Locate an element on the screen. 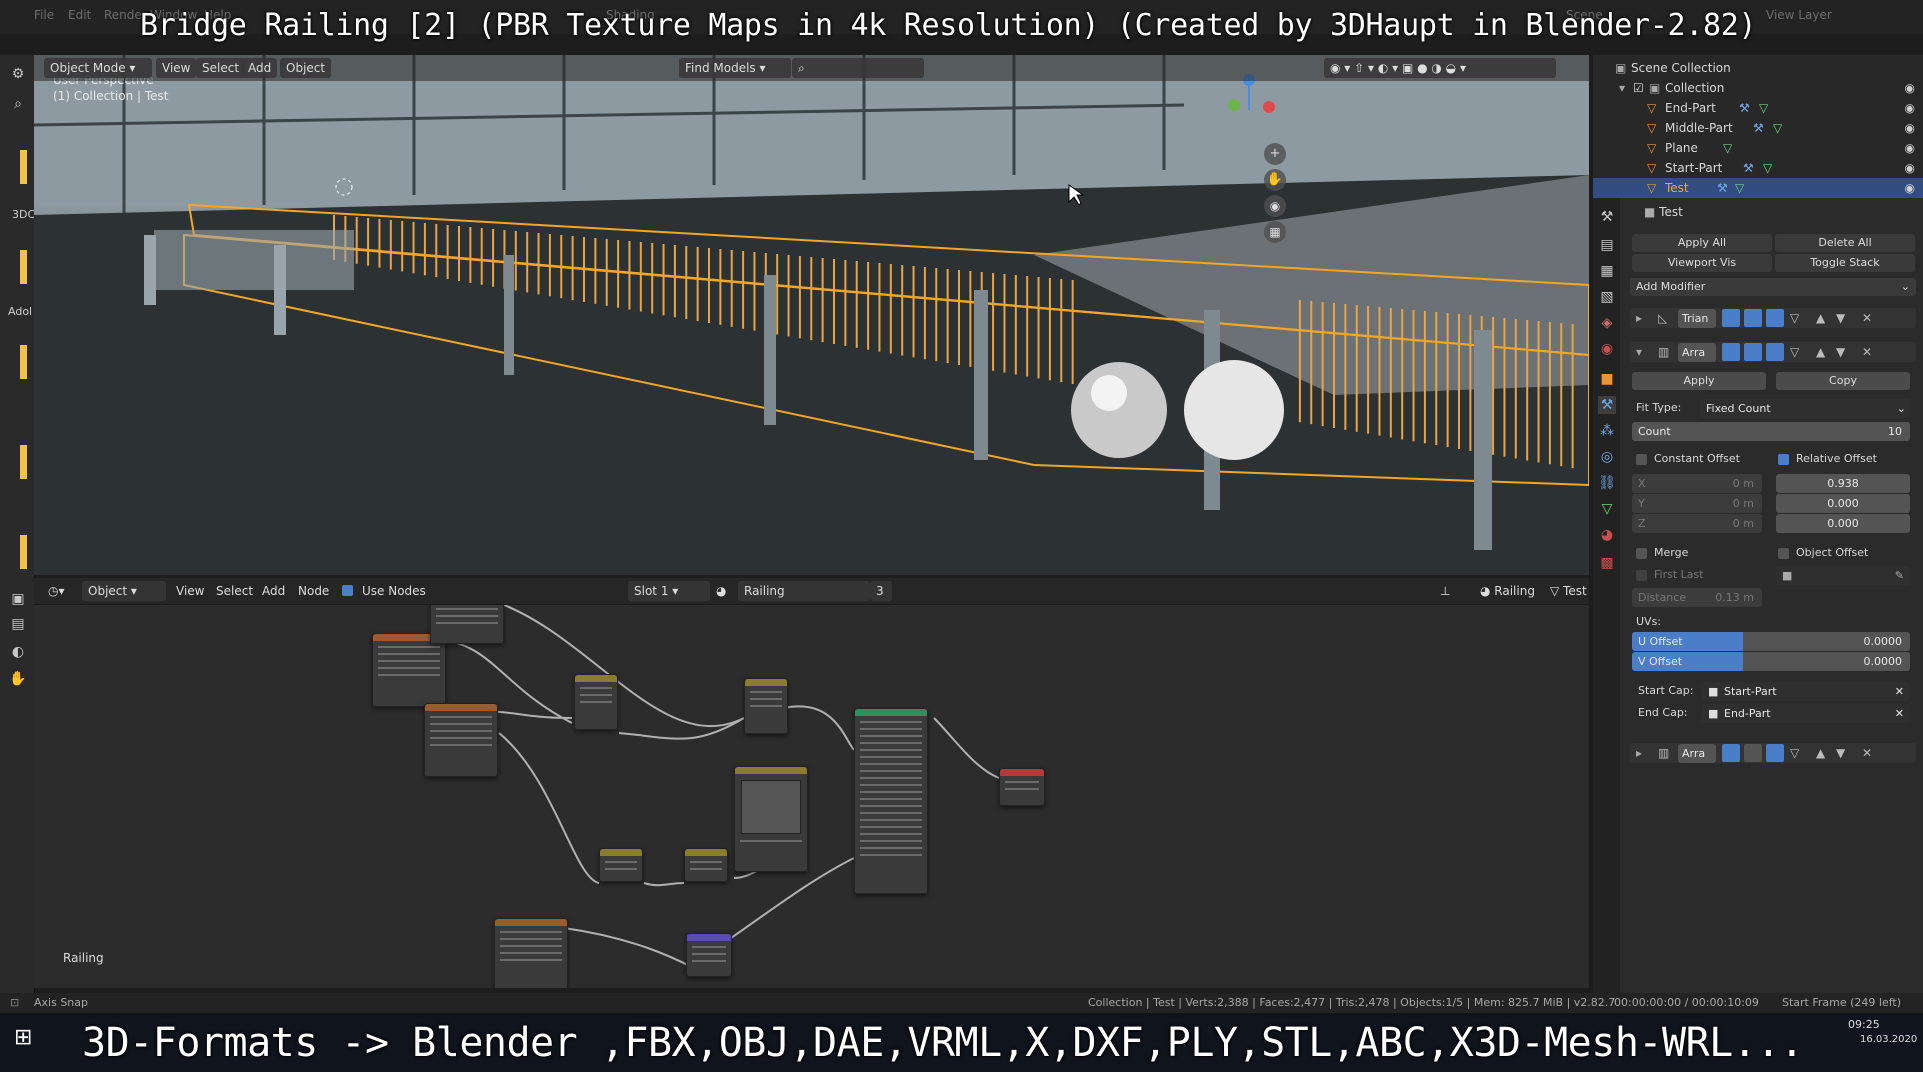 This screenshot has width=1923, height=1072. outliner-item-test: ▽ Test ⚒ ▽ ◉ is located at coordinates (1758, 188).